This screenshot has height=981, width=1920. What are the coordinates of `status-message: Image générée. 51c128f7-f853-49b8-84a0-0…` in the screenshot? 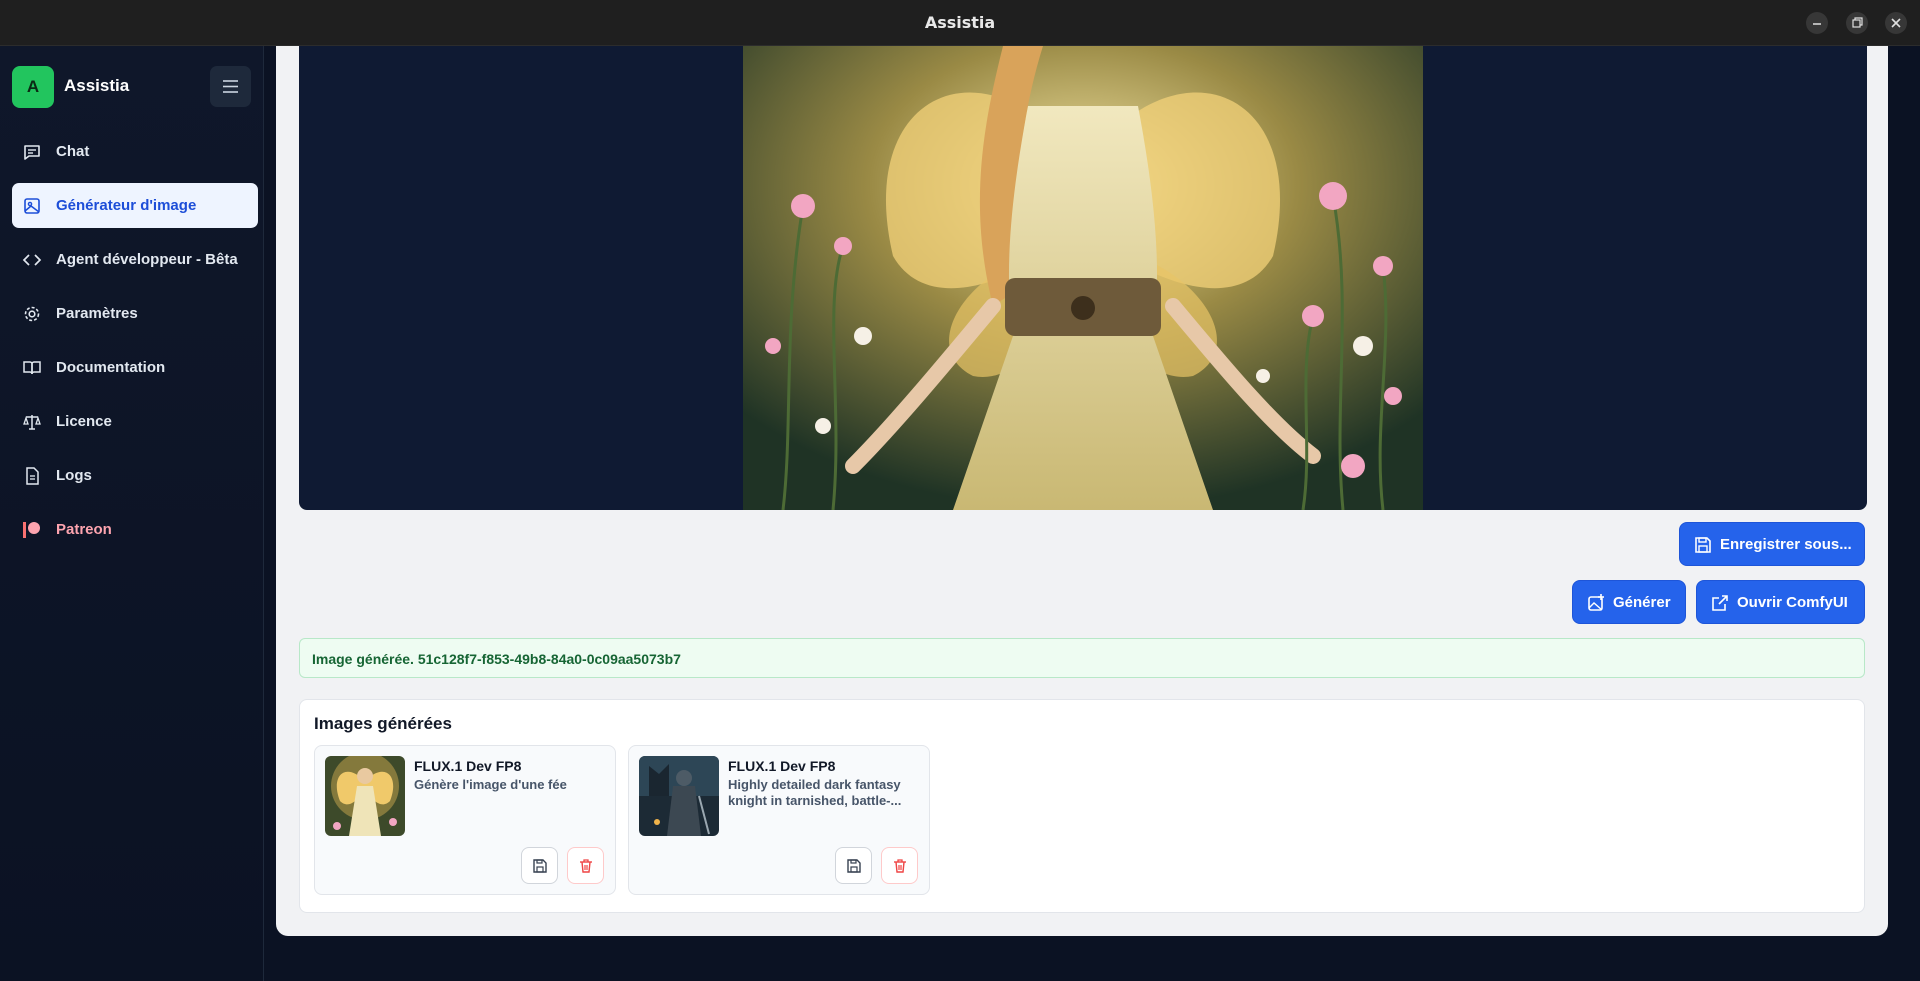 It's located at (496, 659).